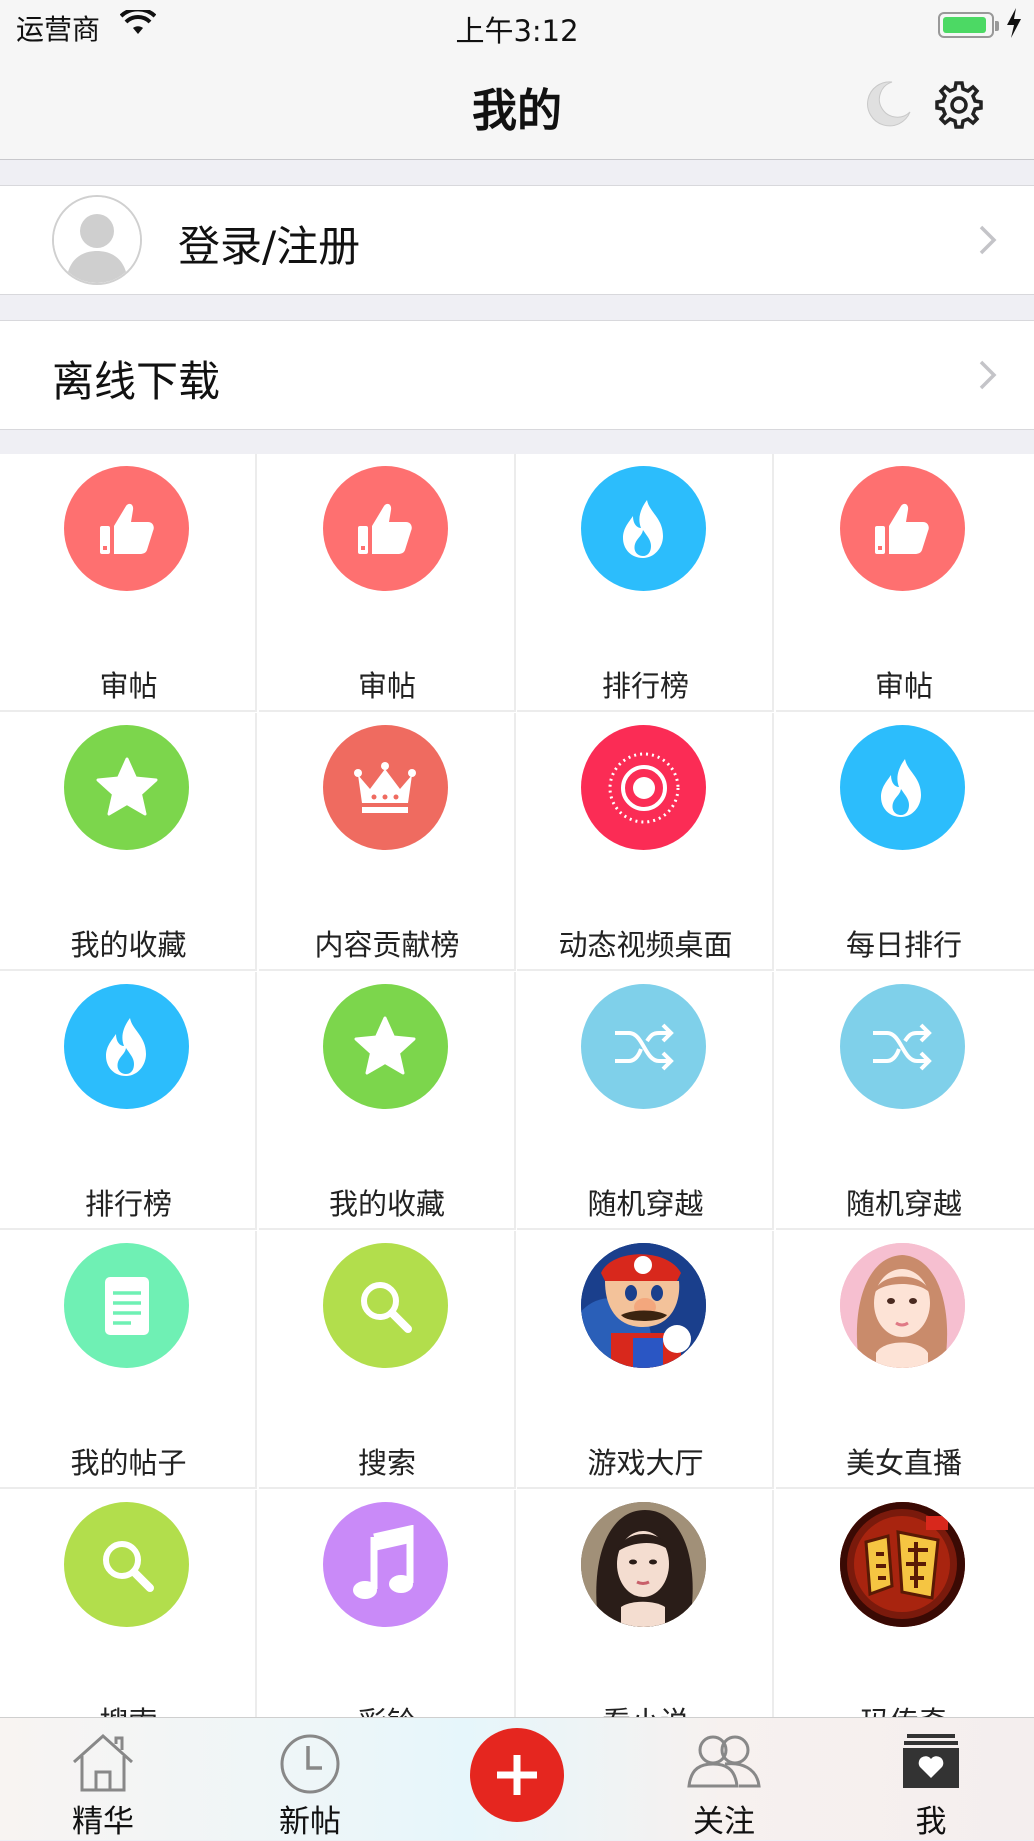 The image size is (1034, 1841). I want to click on music-note-icon, so click(385, 1564).